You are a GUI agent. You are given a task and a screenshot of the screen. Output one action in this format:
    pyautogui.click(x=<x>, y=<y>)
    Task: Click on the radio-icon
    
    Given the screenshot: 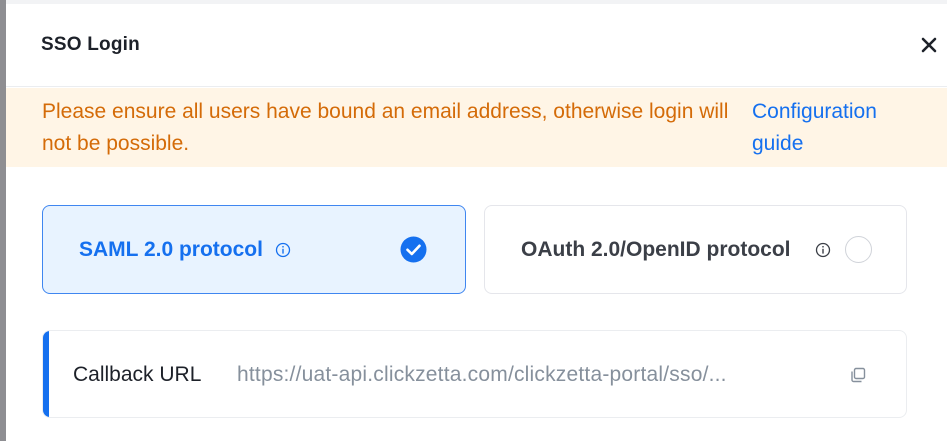 What is the action you would take?
    pyautogui.click(x=858, y=249)
    